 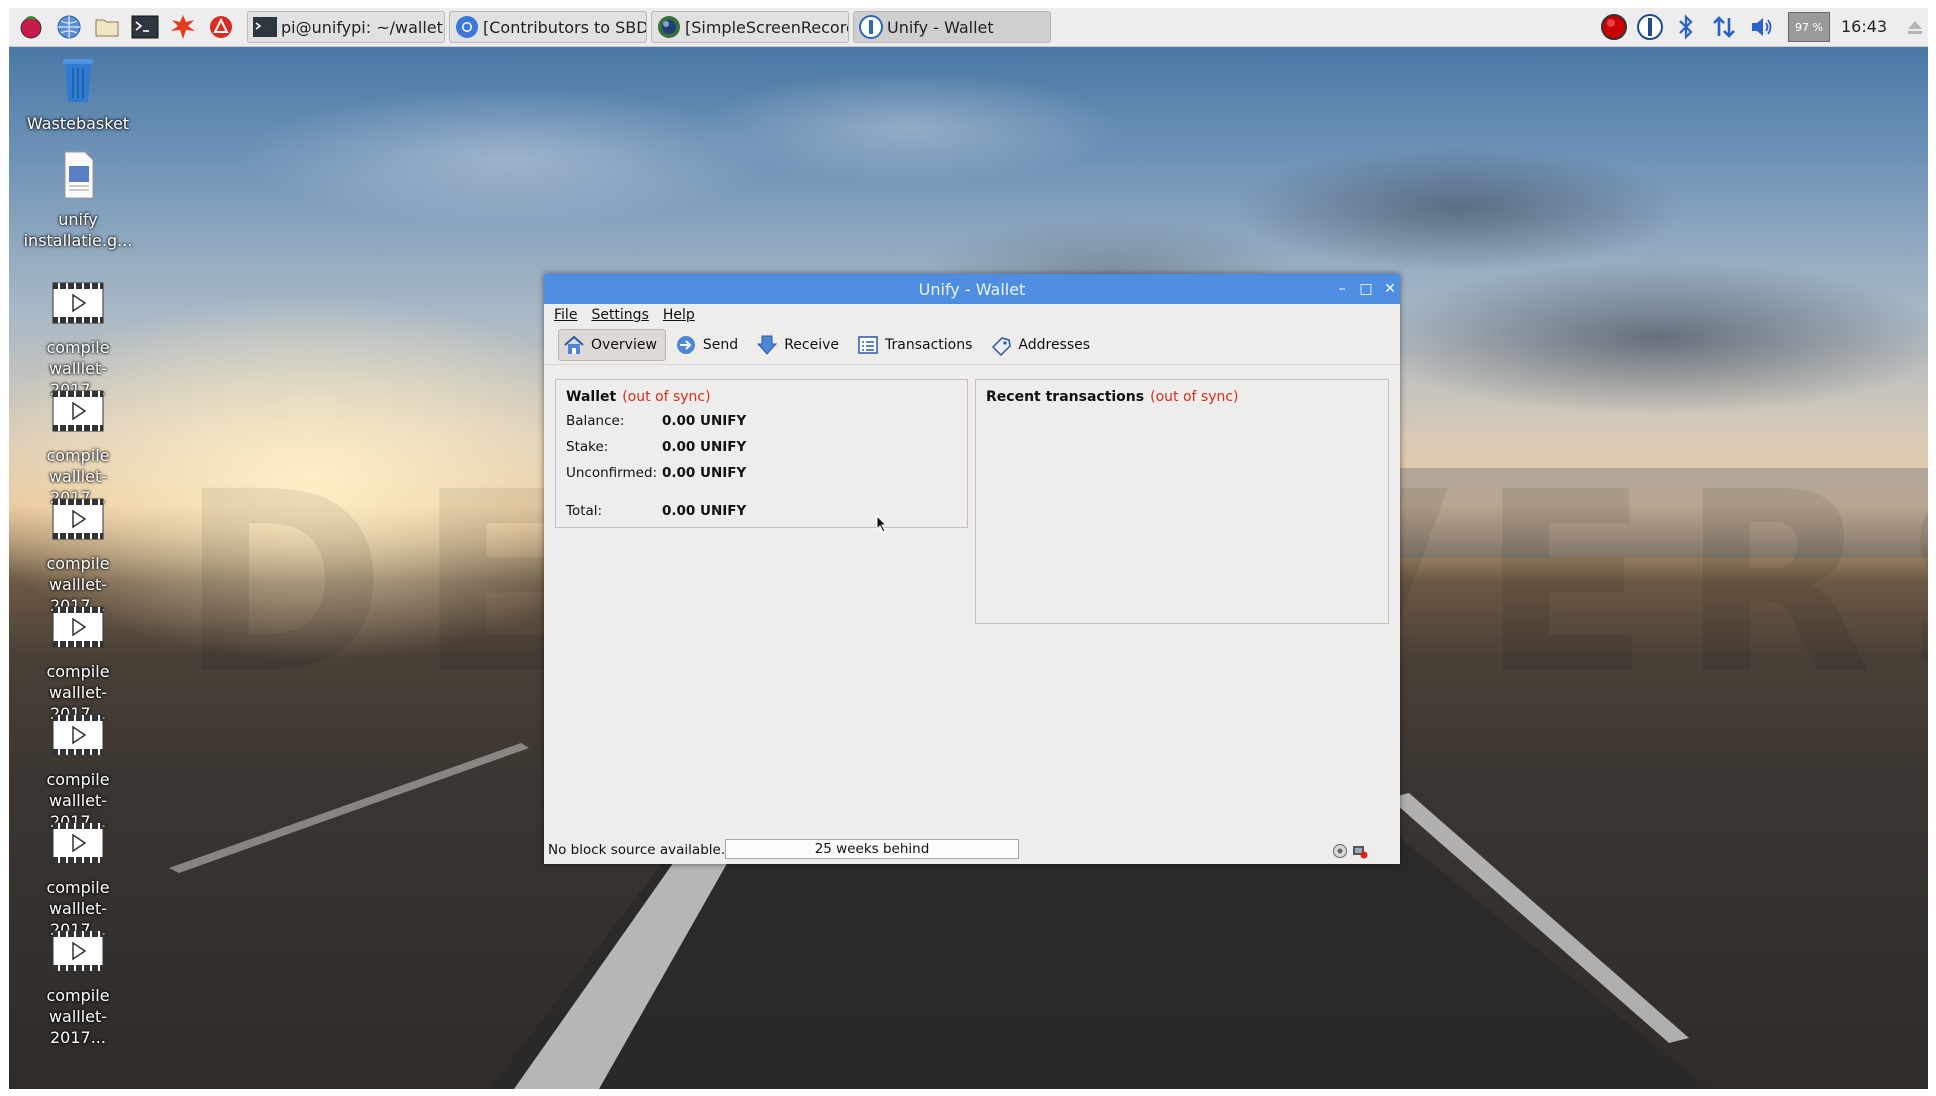 I want to click on window-title: Unify - Wallet, so click(x=972, y=289).